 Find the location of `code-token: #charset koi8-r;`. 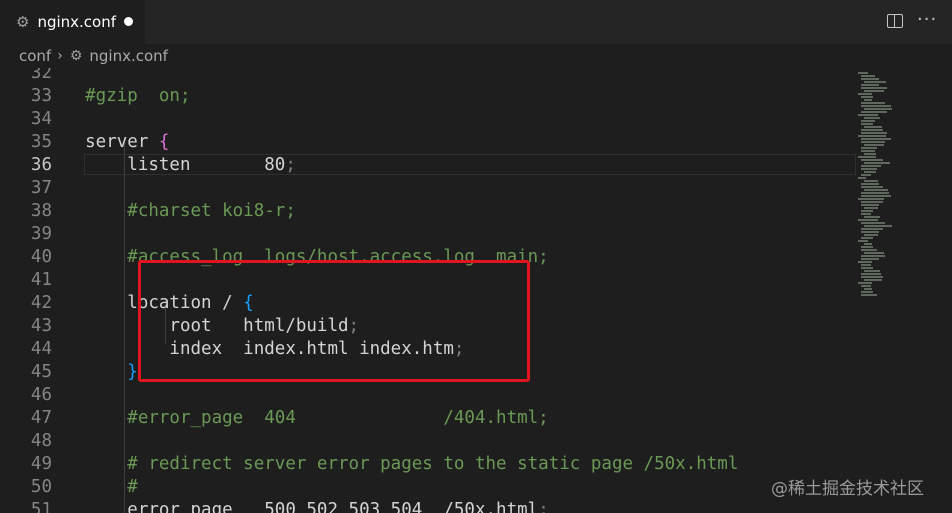

code-token: #charset koi8-r; is located at coordinates (169, 211).